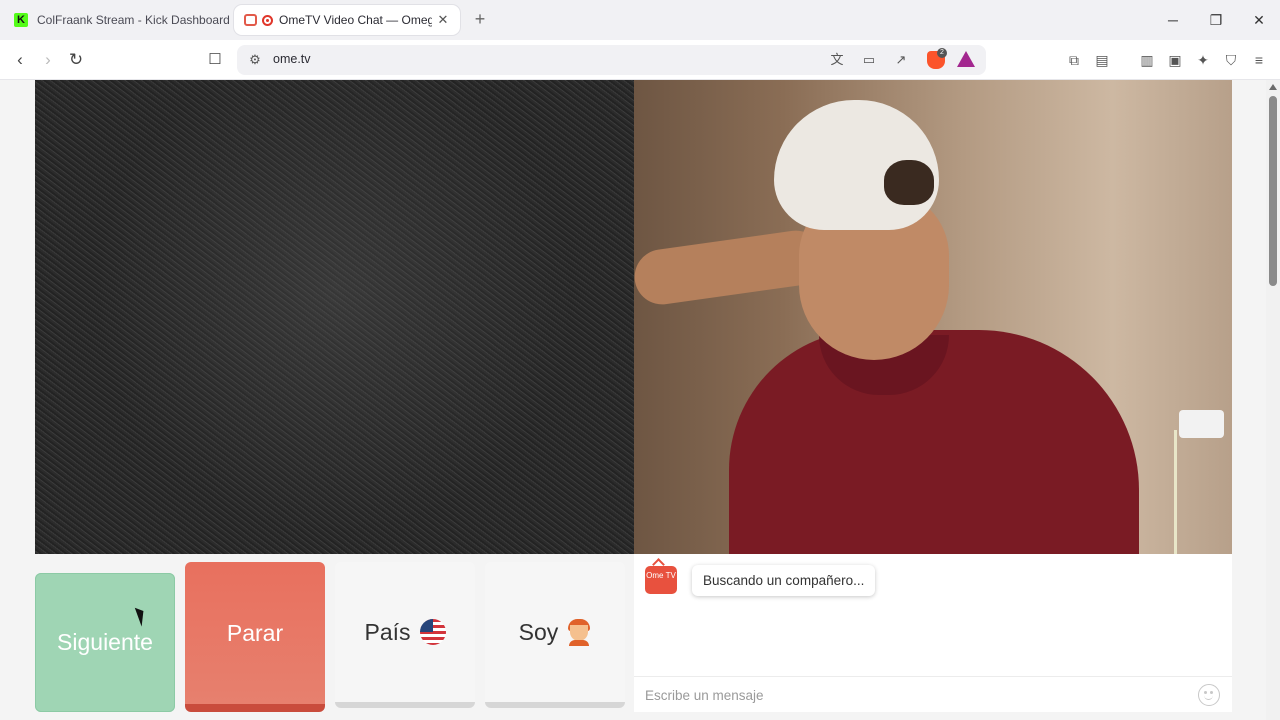 The image size is (1280, 720). I want to click on message-input, so click(915, 695).